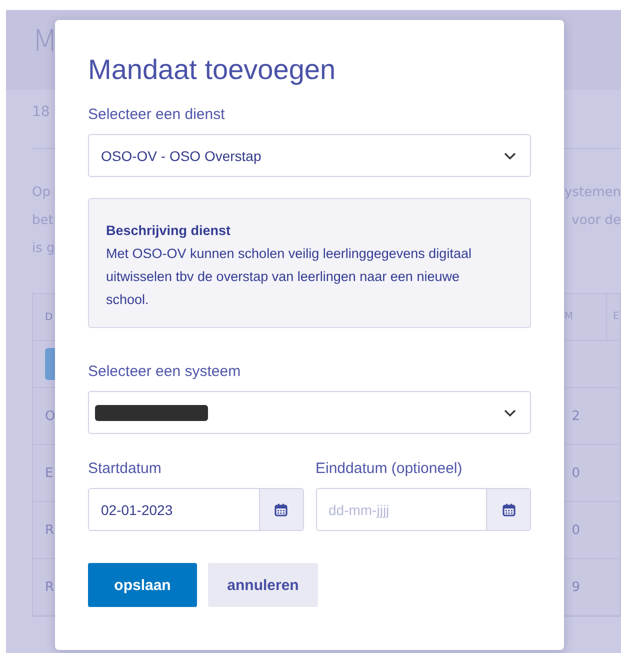 Image resolution: width=621 pixels, height=653 pixels. I want to click on table-cell: E, so click(49, 473).